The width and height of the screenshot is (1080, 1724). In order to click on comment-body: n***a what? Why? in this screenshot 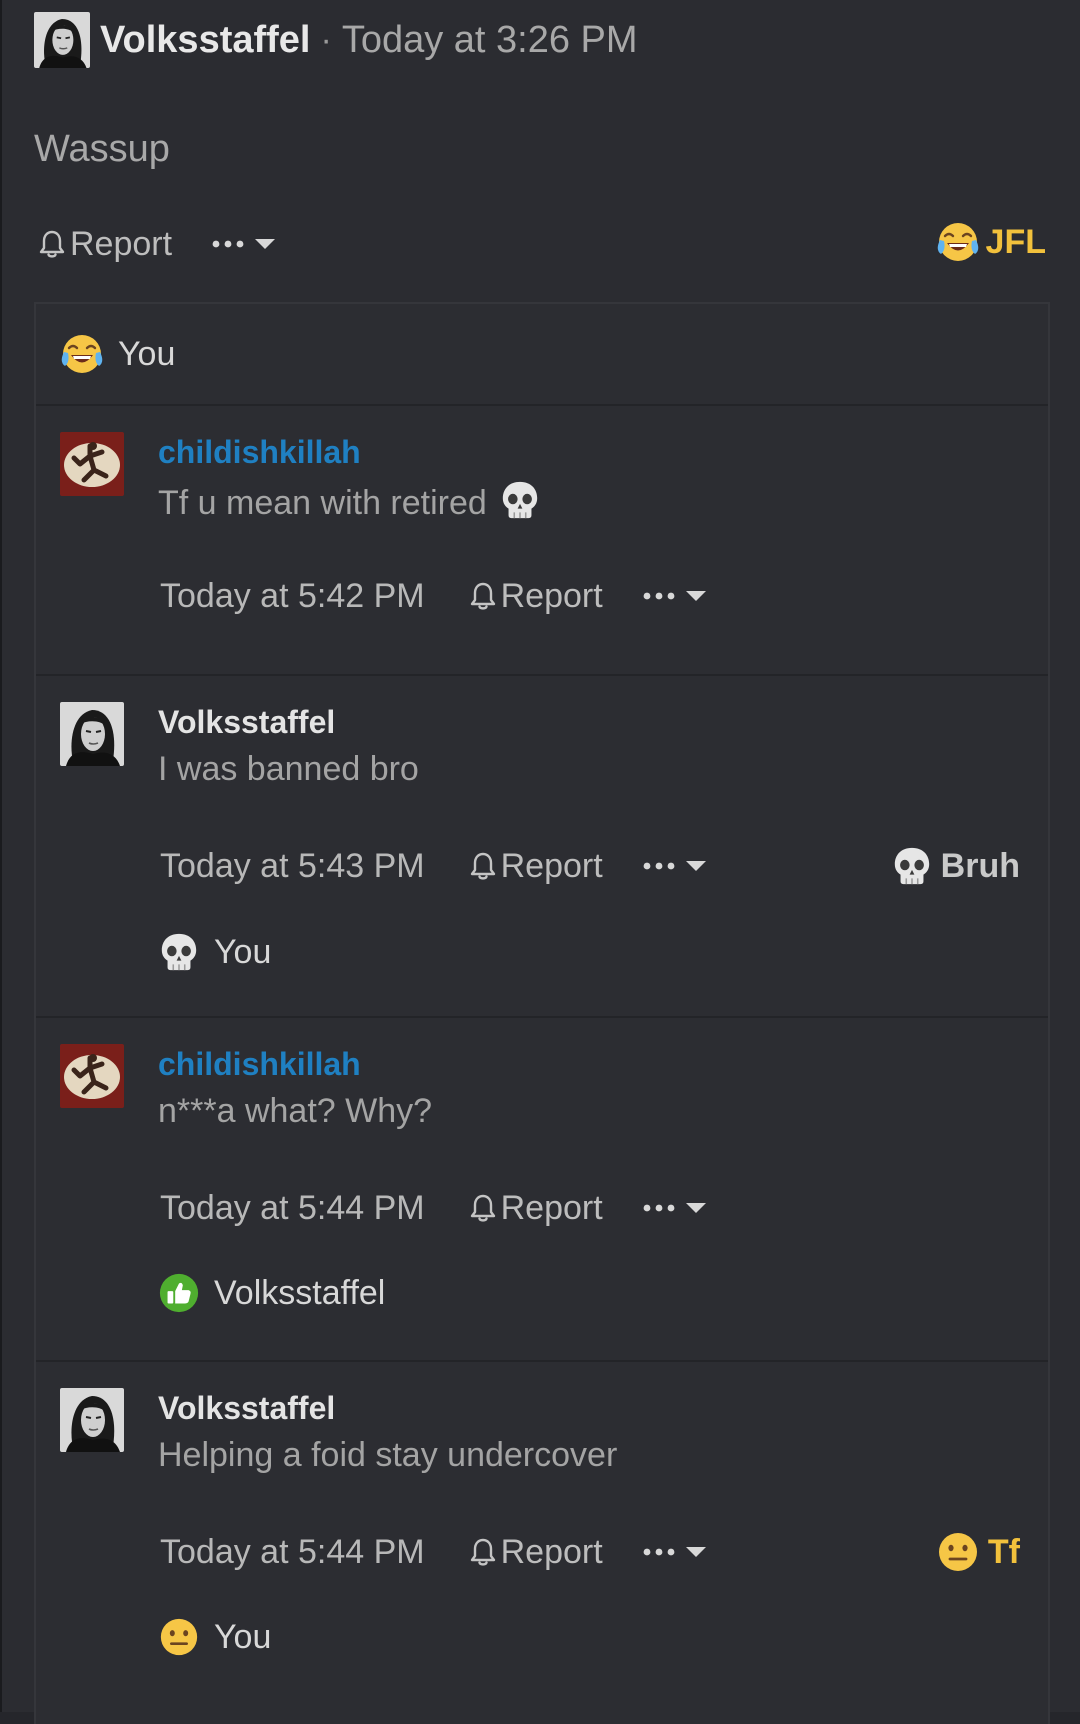, I will do `click(295, 1111)`.